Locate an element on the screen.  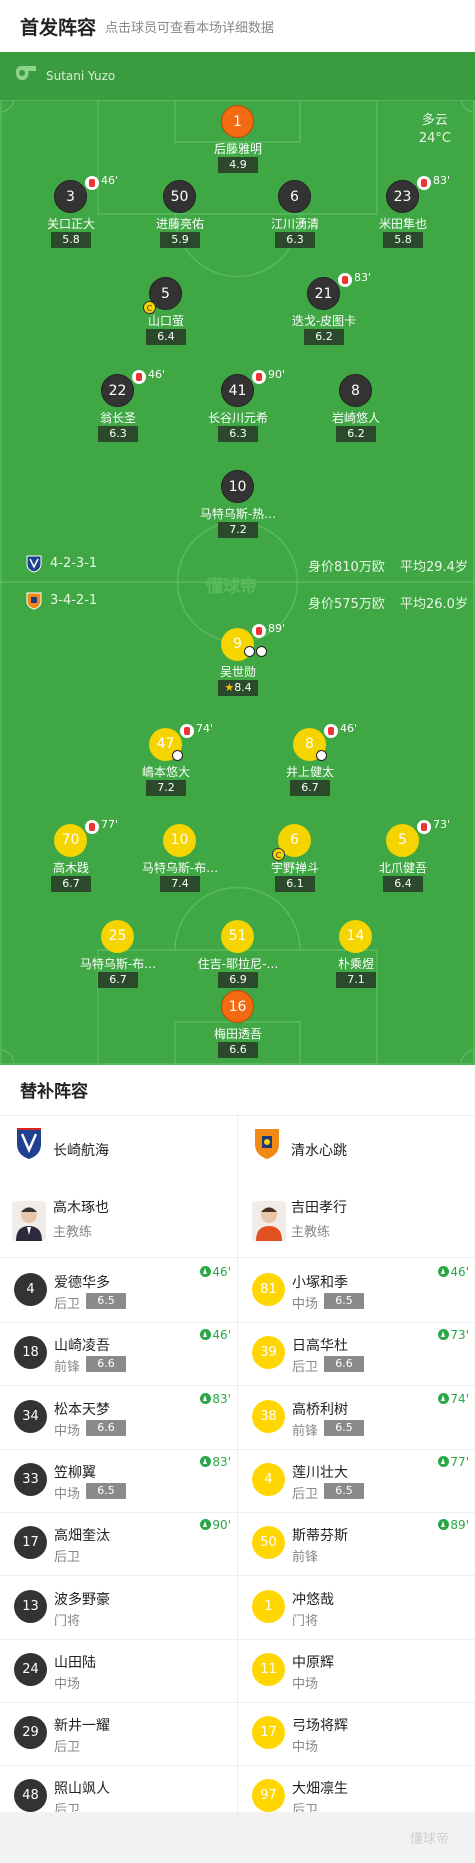
home-player: 50 进藤亮佑 5.9 is located at coordinates (180, 215).